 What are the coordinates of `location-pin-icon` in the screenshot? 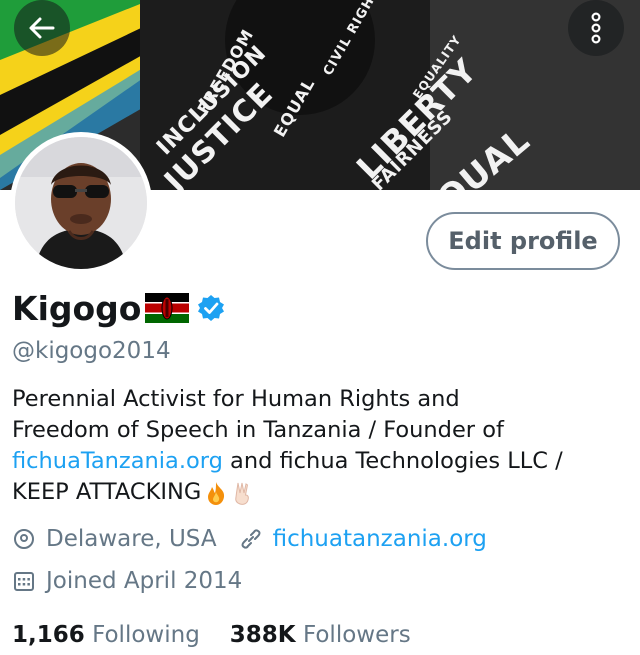 It's located at (24, 539).